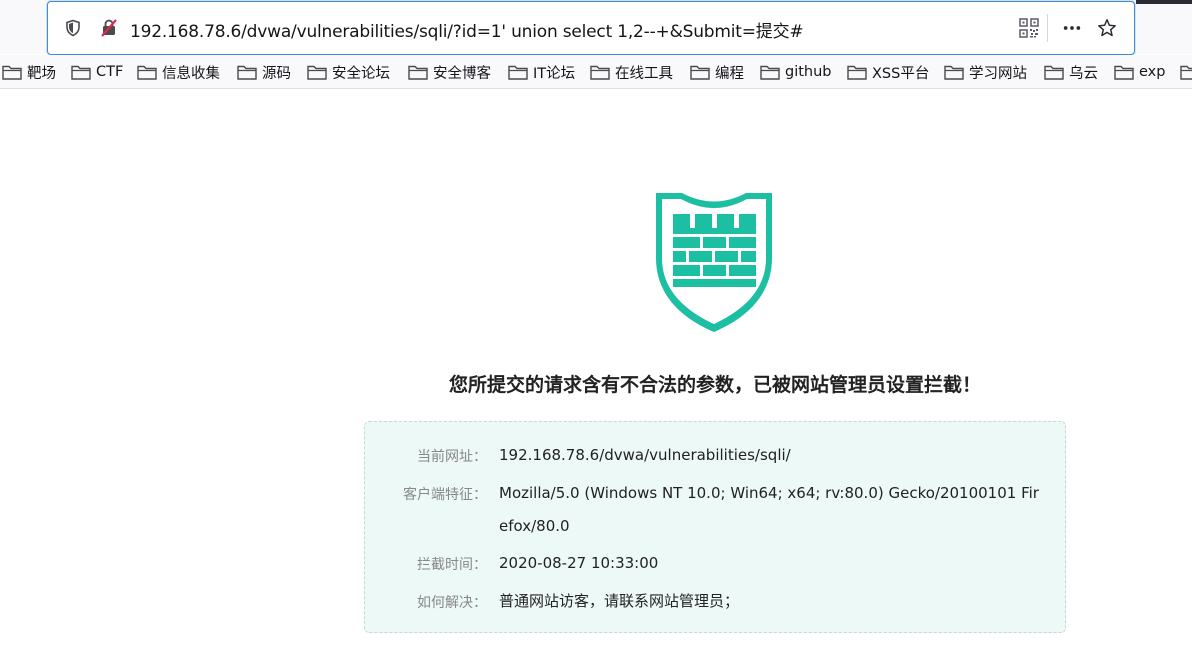 Image resolution: width=1192 pixels, height=648 pixels. What do you see at coordinates (729, 73) in the screenshot?
I see `bookmark-label: 编程` at bounding box center [729, 73].